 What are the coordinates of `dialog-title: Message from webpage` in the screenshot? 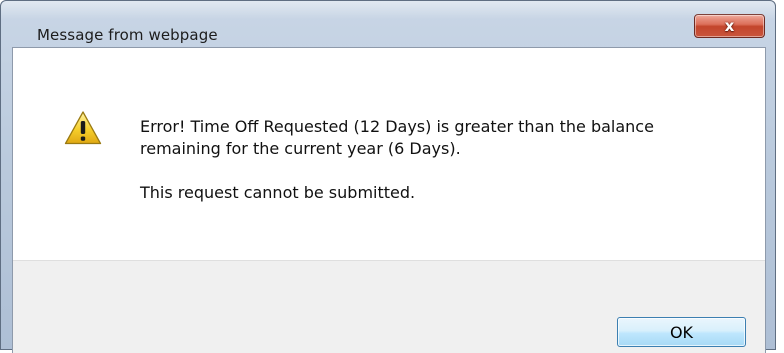 It's located at (127, 35).